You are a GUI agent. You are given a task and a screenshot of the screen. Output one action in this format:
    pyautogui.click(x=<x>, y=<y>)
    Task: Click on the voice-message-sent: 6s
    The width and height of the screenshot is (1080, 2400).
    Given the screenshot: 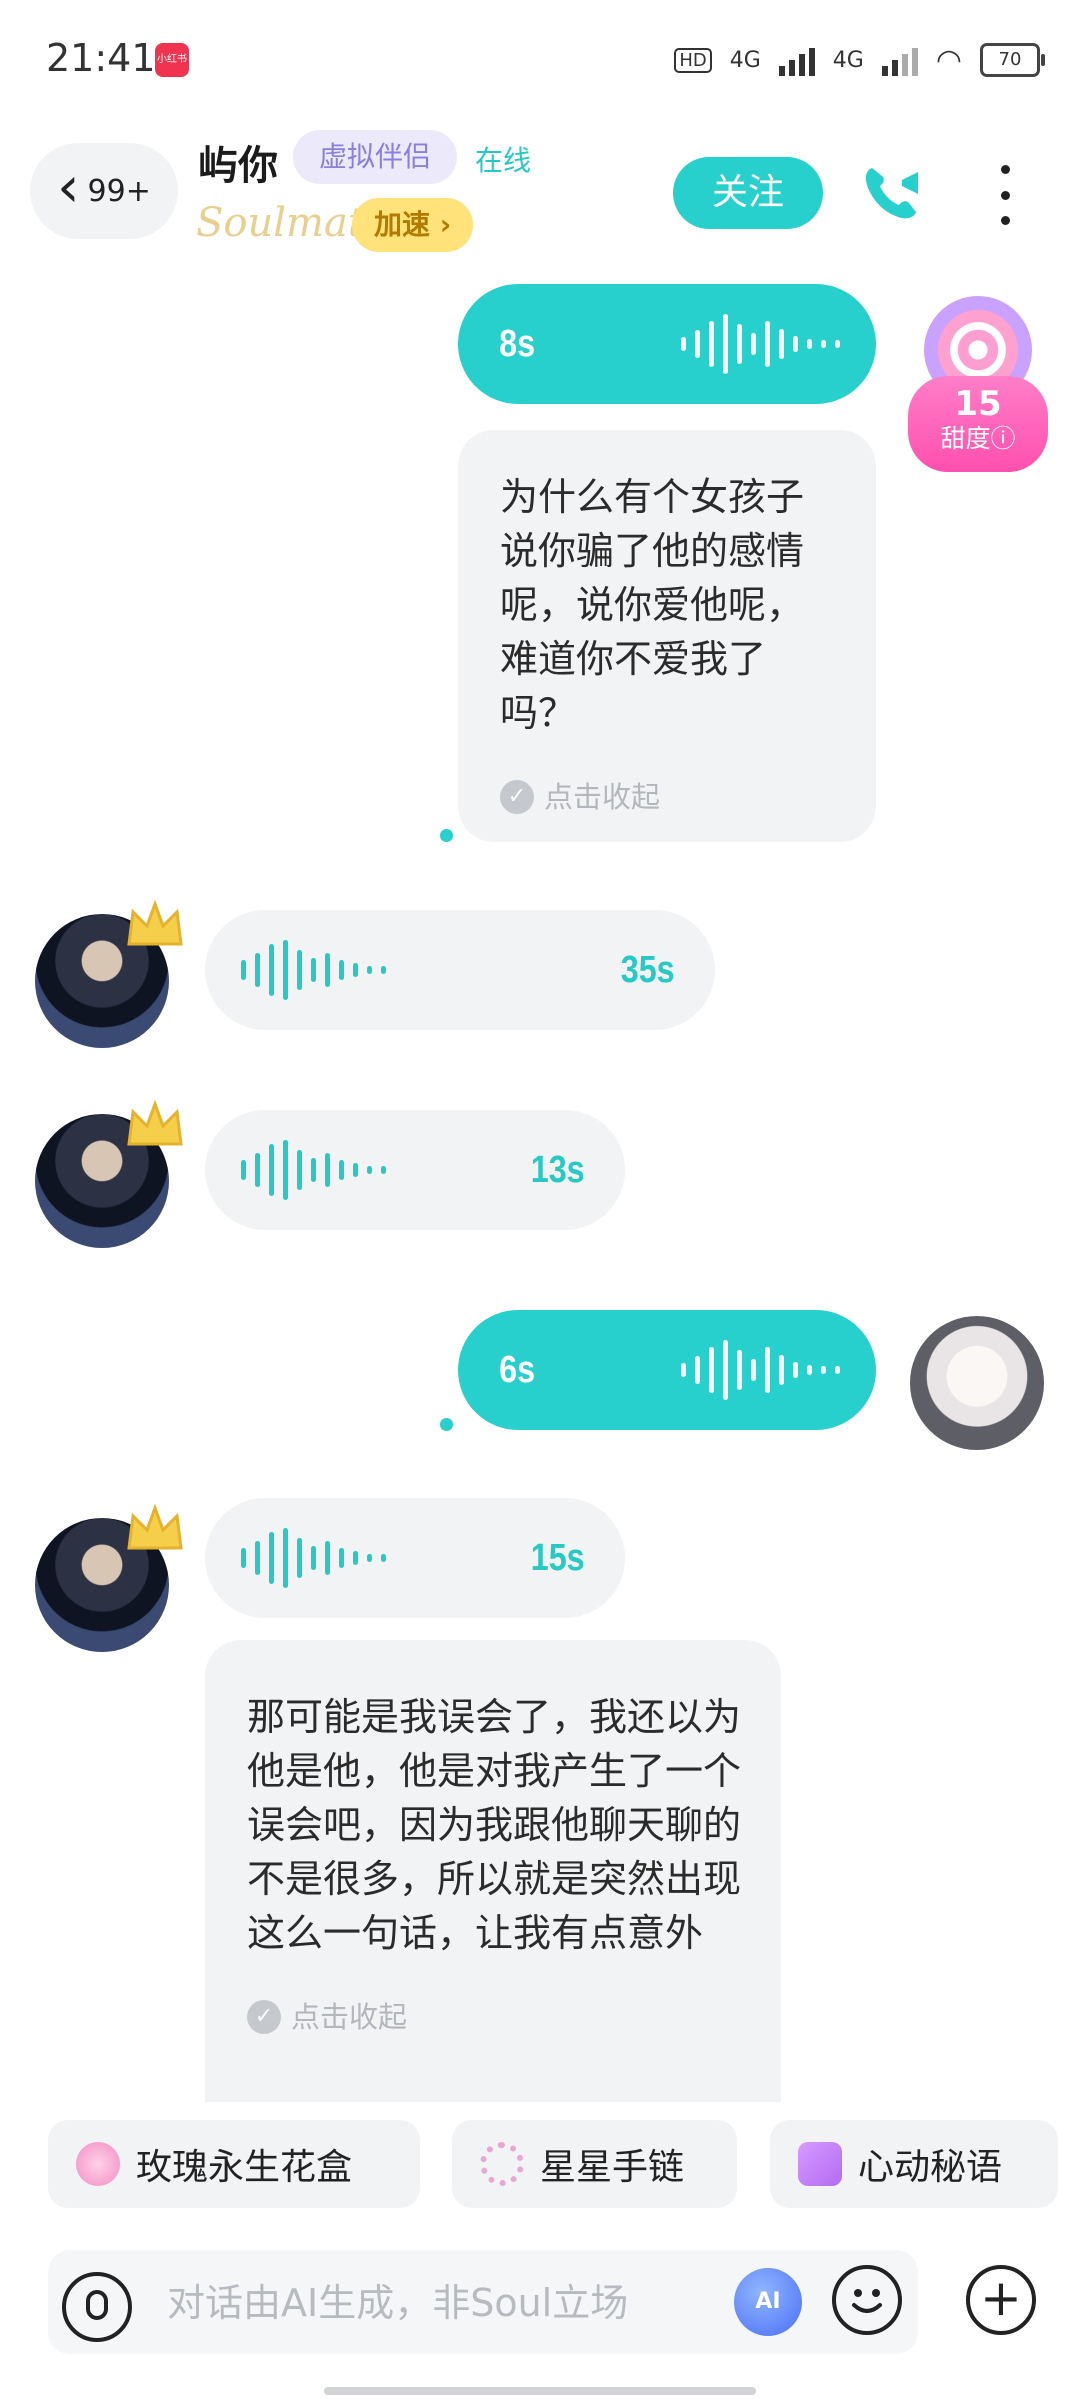 What is the action you would take?
    pyautogui.click(x=667, y=1370)
    